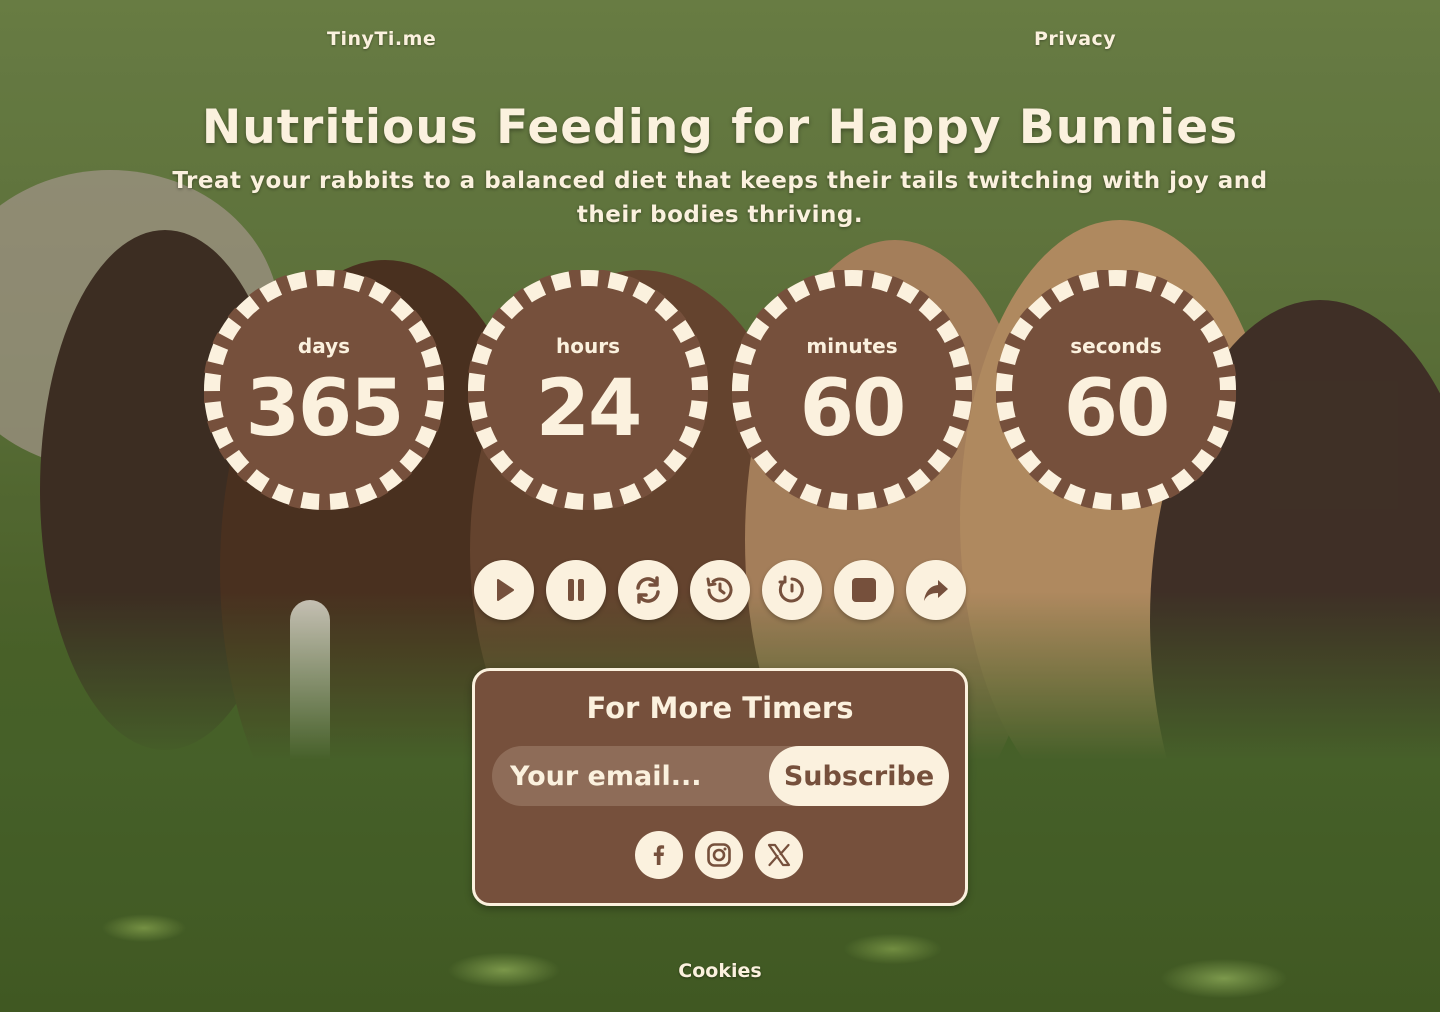  I want to click on cookies-link: Cookies, so click(719, 971).